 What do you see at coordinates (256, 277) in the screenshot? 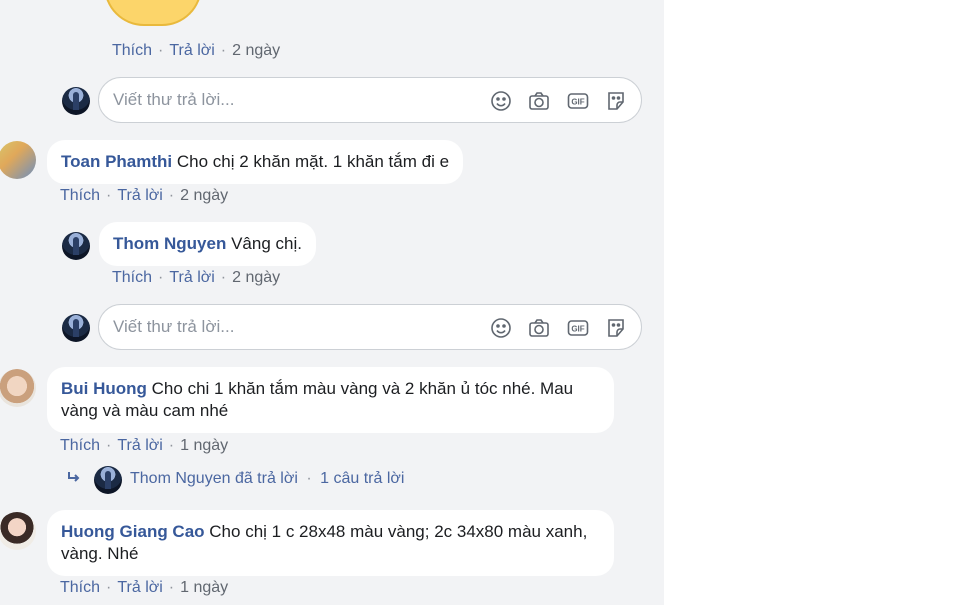
I see `reply-time: 2 ngày` at bounding box center [256, 277].